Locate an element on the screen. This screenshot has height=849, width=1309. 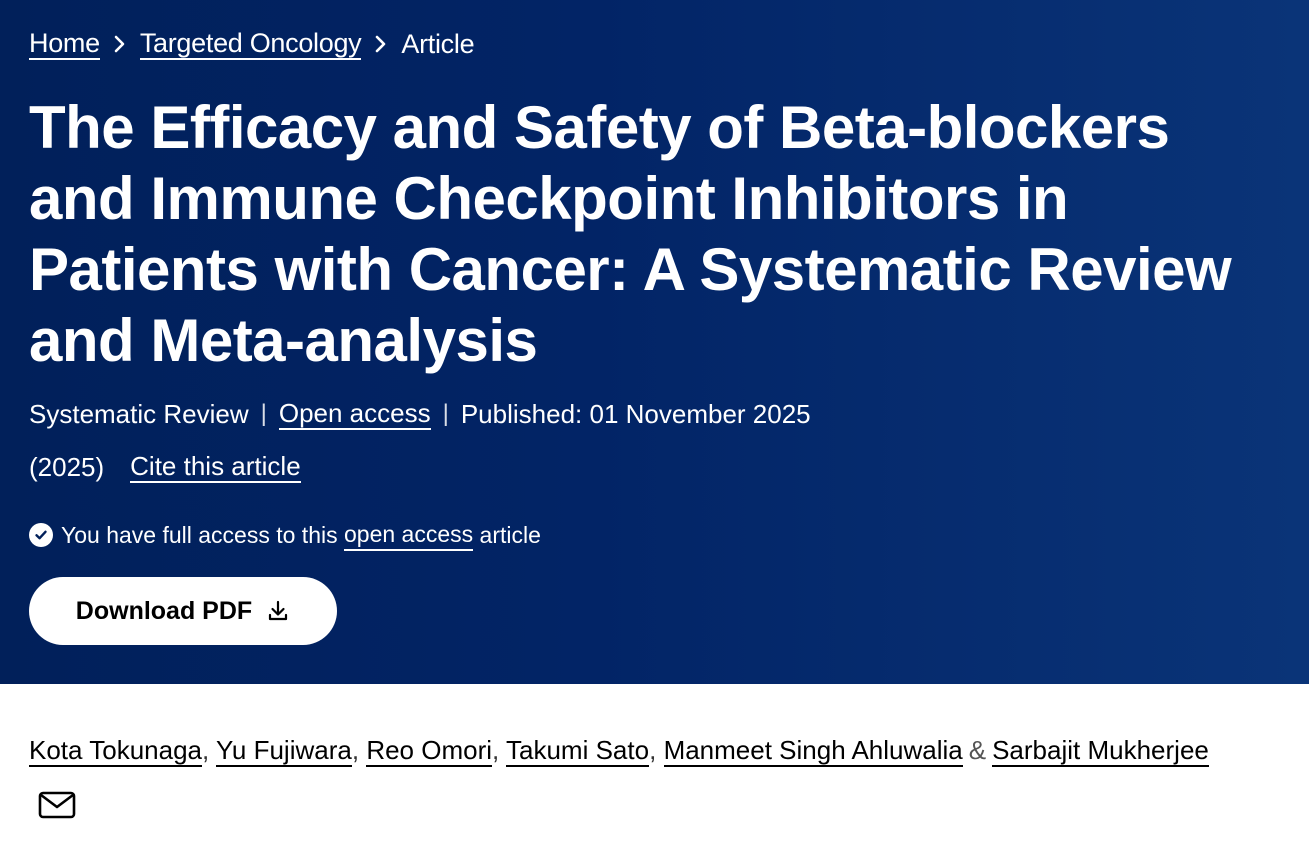
author-link: Sarbajit Mukherjee is located at coordinates (1100, 751).